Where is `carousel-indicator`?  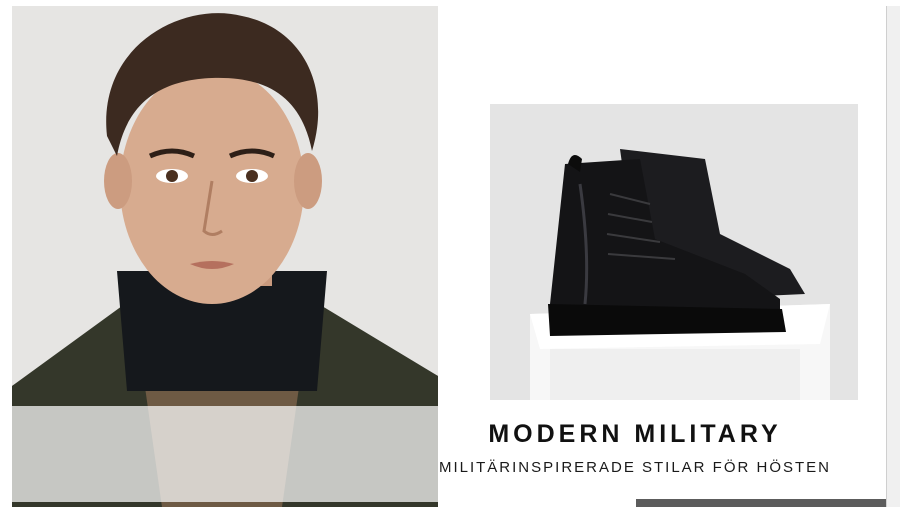 carousel-indicator is located at coordinates (761, 503).